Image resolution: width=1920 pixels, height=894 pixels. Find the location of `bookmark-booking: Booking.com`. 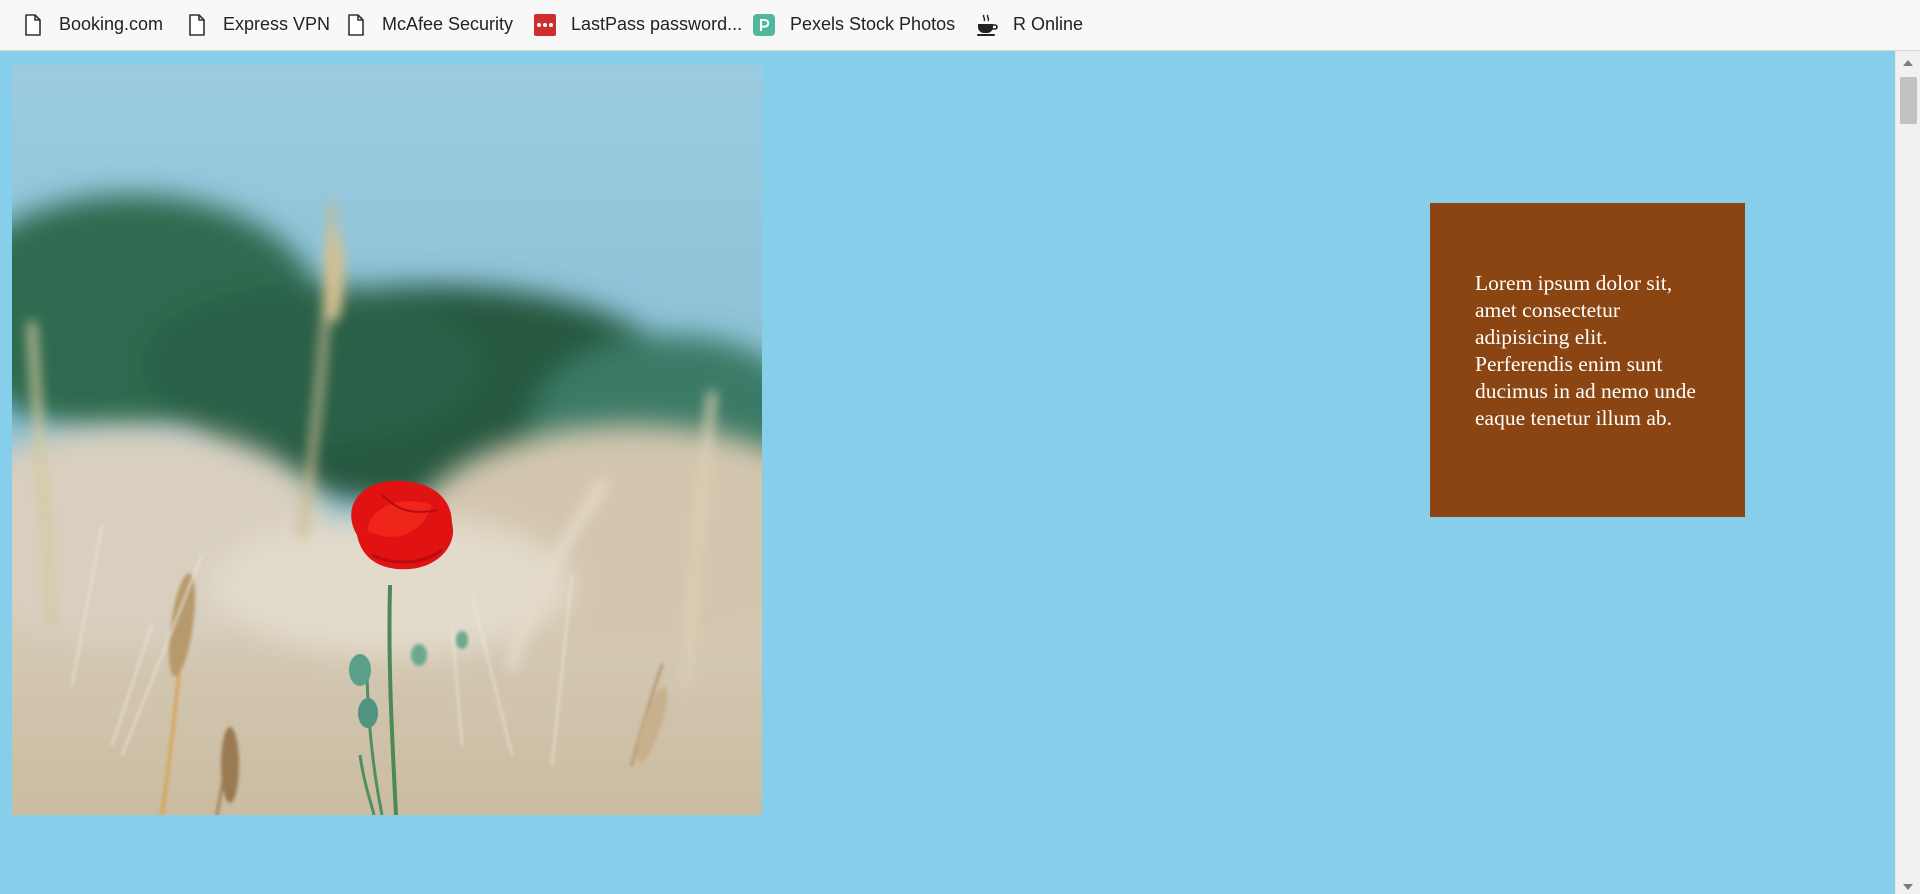

bookmark-booking: Booking.com is located at coordinates (92, 24).